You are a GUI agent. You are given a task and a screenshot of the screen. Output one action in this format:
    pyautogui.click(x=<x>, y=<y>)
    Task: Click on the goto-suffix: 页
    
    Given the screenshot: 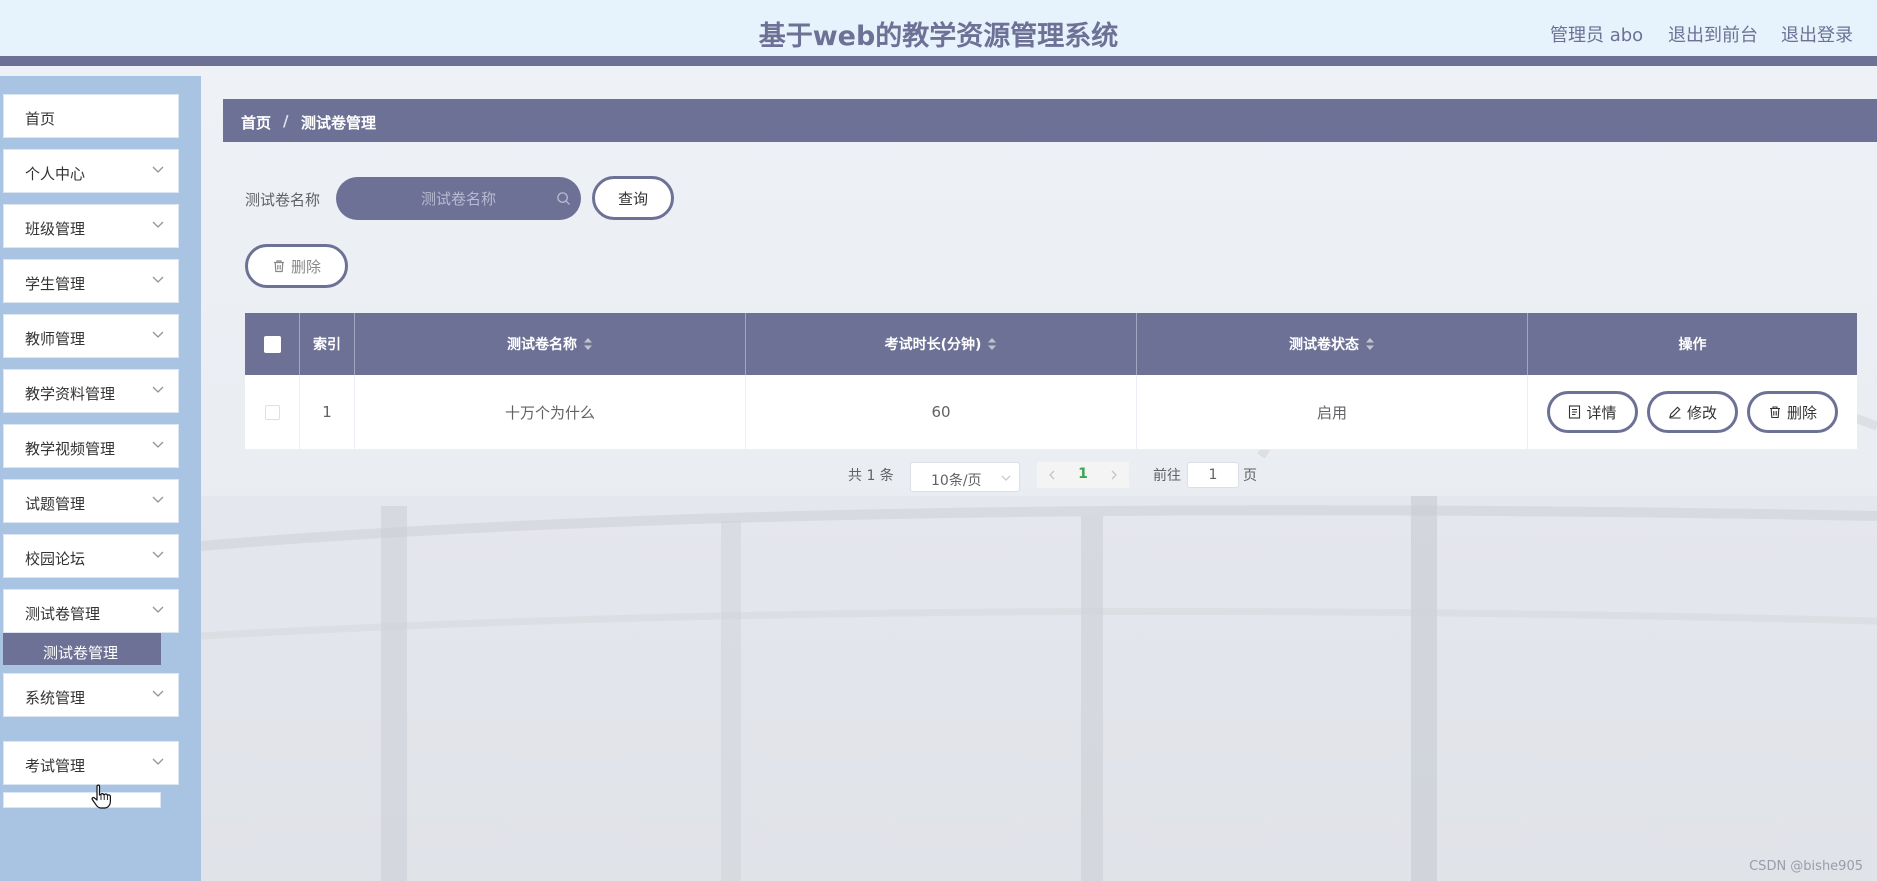 What is the action you would take?
    pyautogui.click(x=1250, y=476)
    